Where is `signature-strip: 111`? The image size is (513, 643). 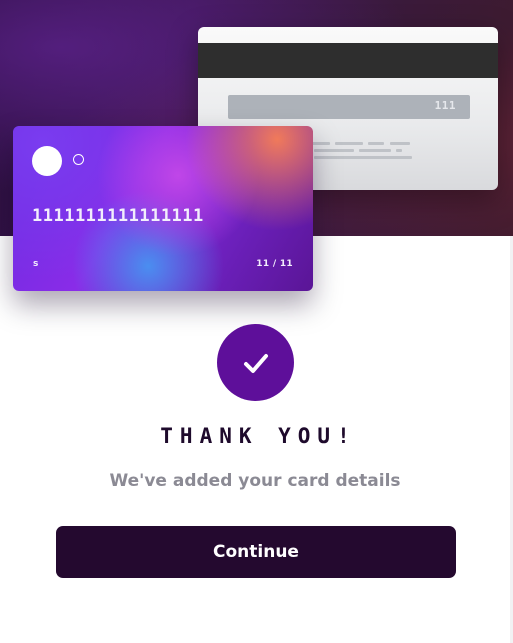
signature-strip: 111 is located at coordinates (349, 107).